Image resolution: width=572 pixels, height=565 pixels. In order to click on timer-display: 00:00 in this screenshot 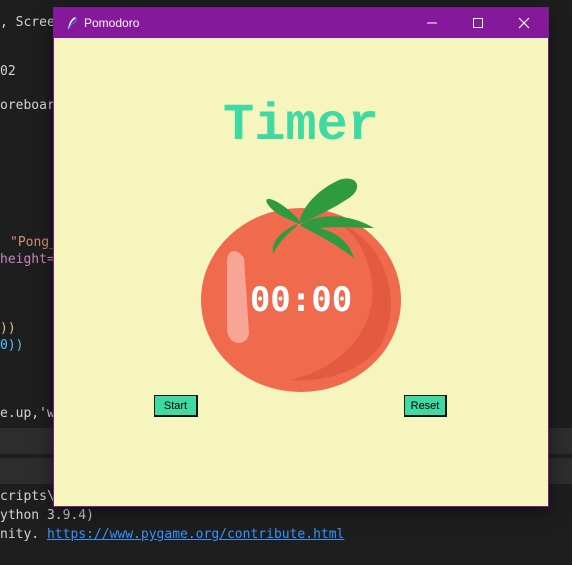, I will do `click(301, 300)`.